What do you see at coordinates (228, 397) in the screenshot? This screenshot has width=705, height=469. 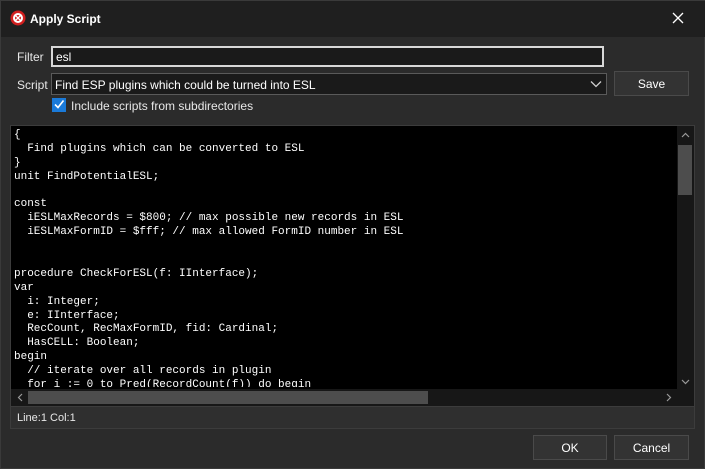 I see `horizontal-scroll-thumb` at bounding box center [228, 397].